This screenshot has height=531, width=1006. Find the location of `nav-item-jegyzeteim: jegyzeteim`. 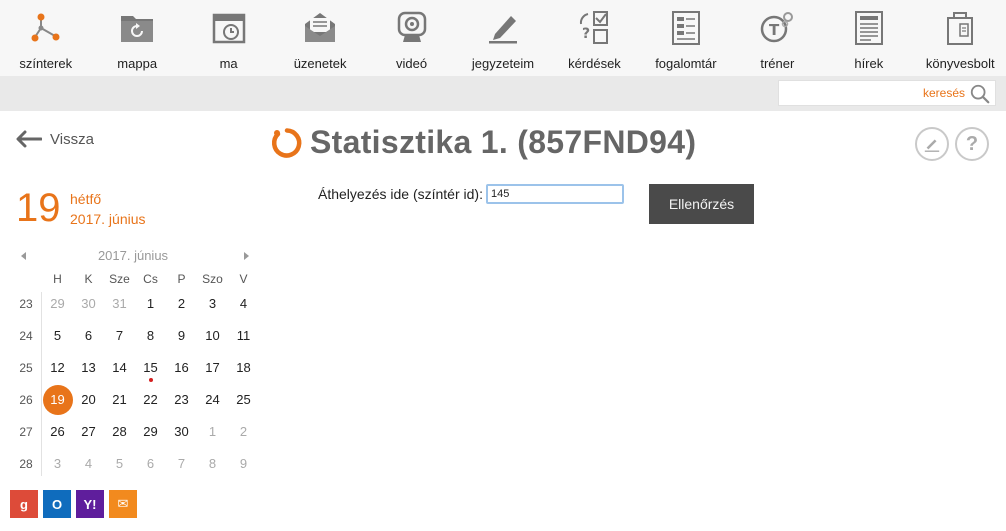

nav-item-jegyzeteim: jegyzeteim is located at coordinates (502, 38).